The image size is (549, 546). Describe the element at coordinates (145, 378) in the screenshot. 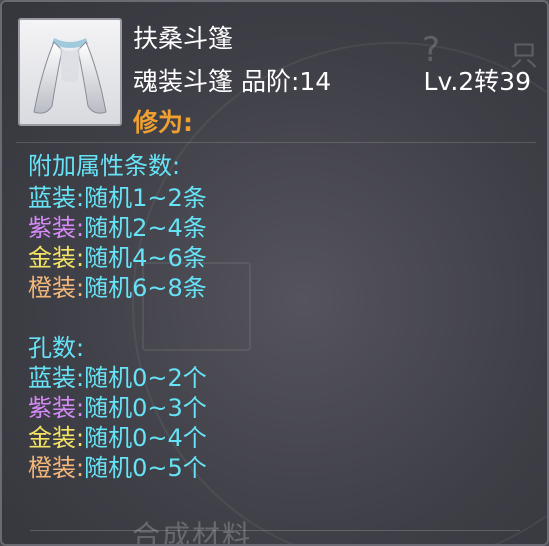

I see `socket-row-value: 随机0~2个` at that location.